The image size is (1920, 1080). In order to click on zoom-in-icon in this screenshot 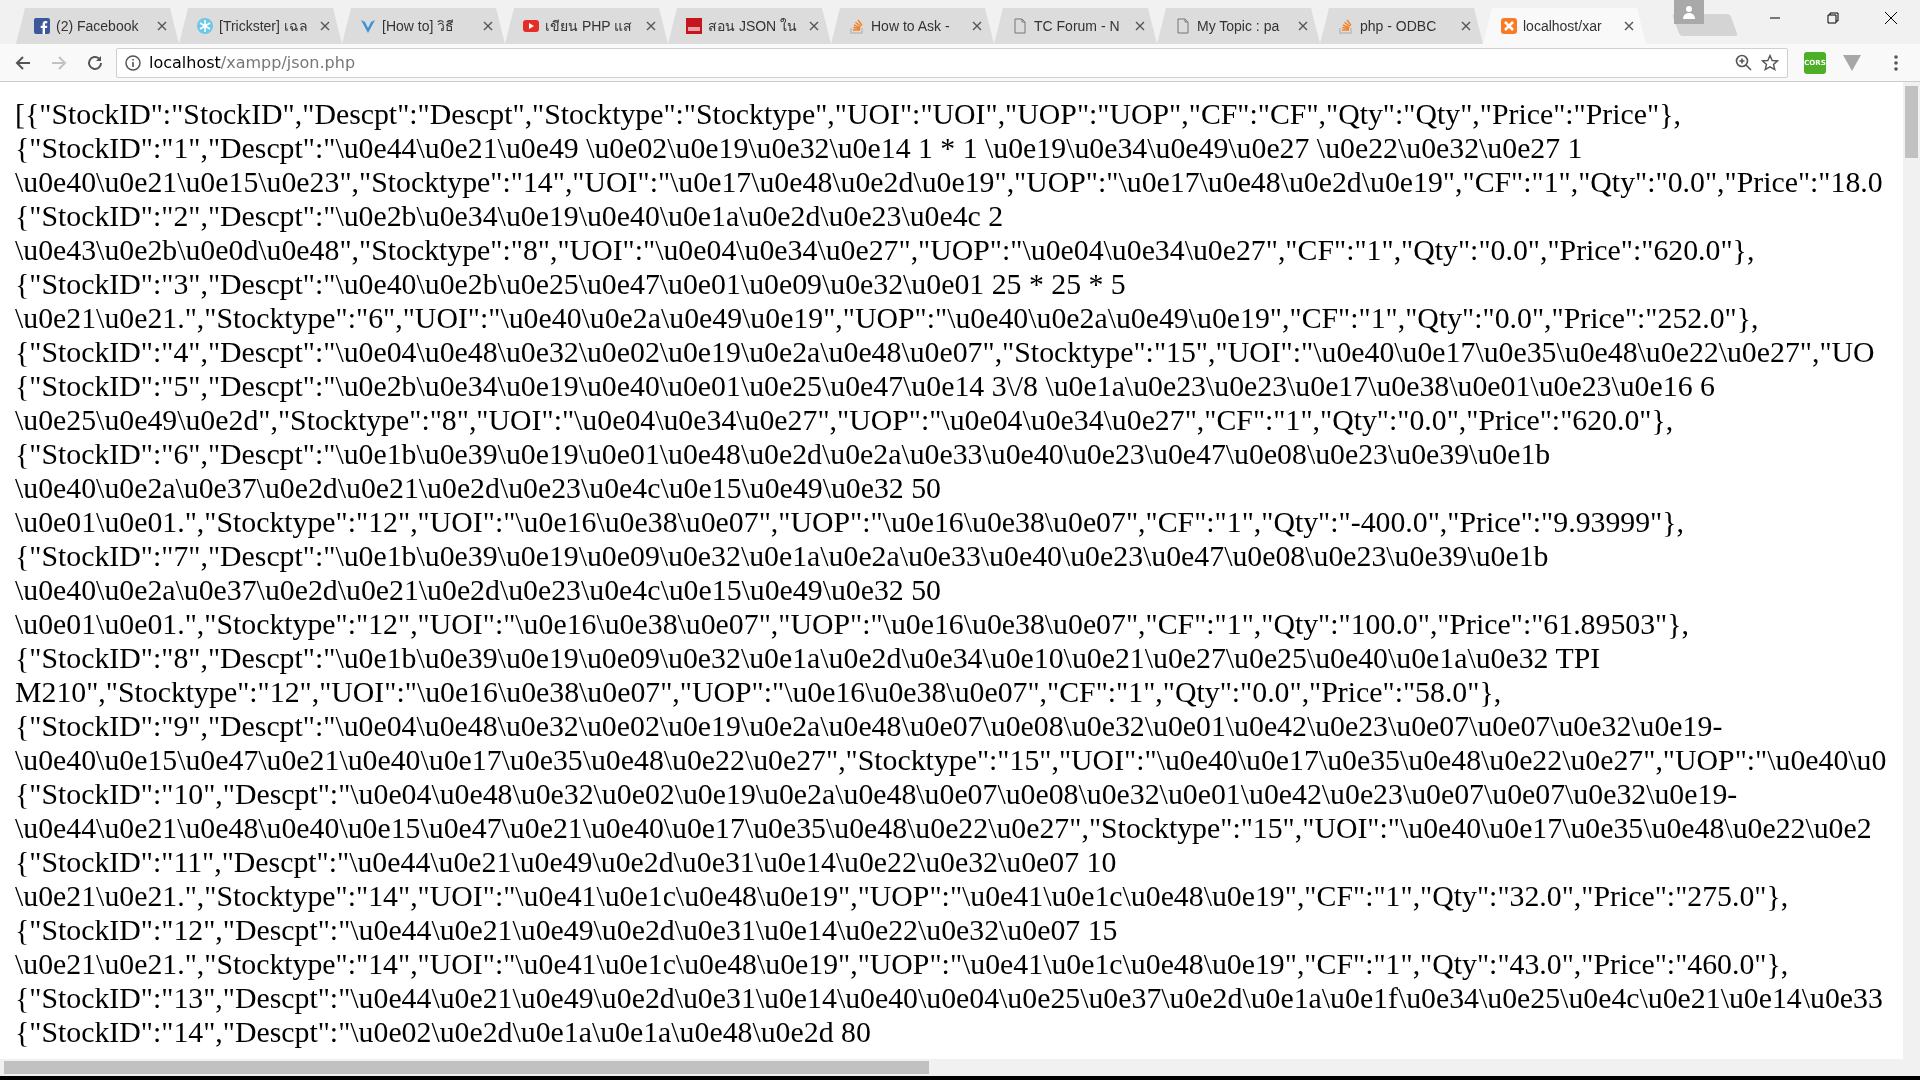, I will do `click(1744, 62)`.